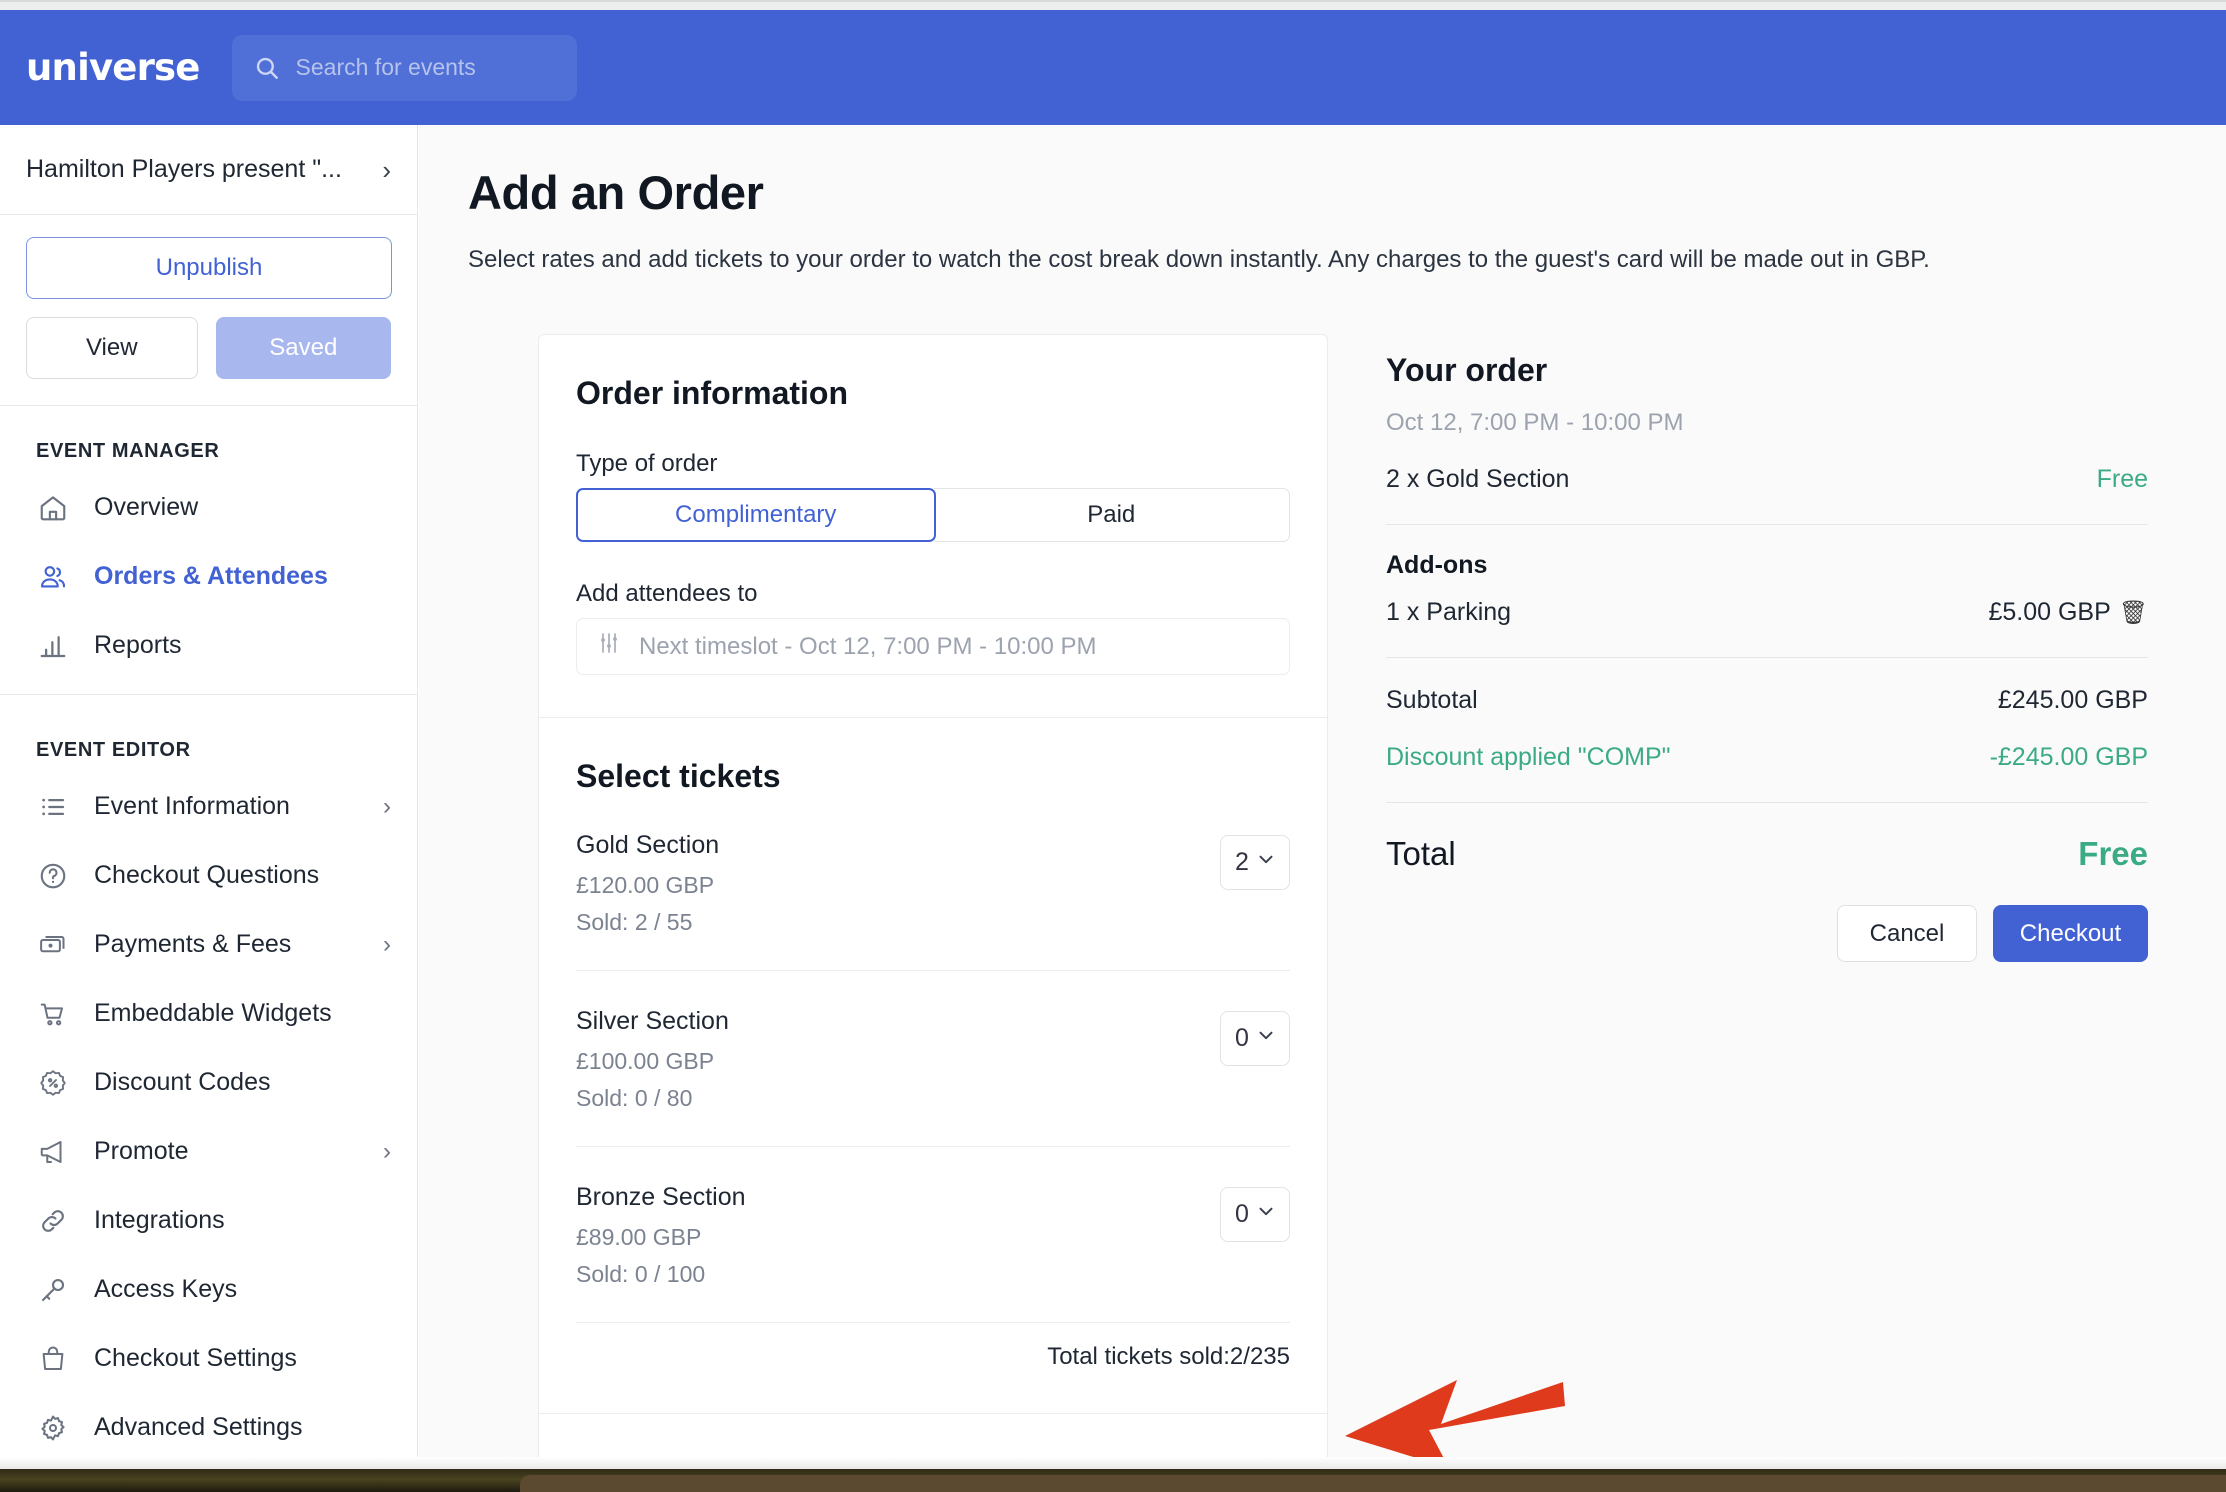 This screenshot has height=1492, width=2226. I want to click on sliders-icon, so click(609, 646).